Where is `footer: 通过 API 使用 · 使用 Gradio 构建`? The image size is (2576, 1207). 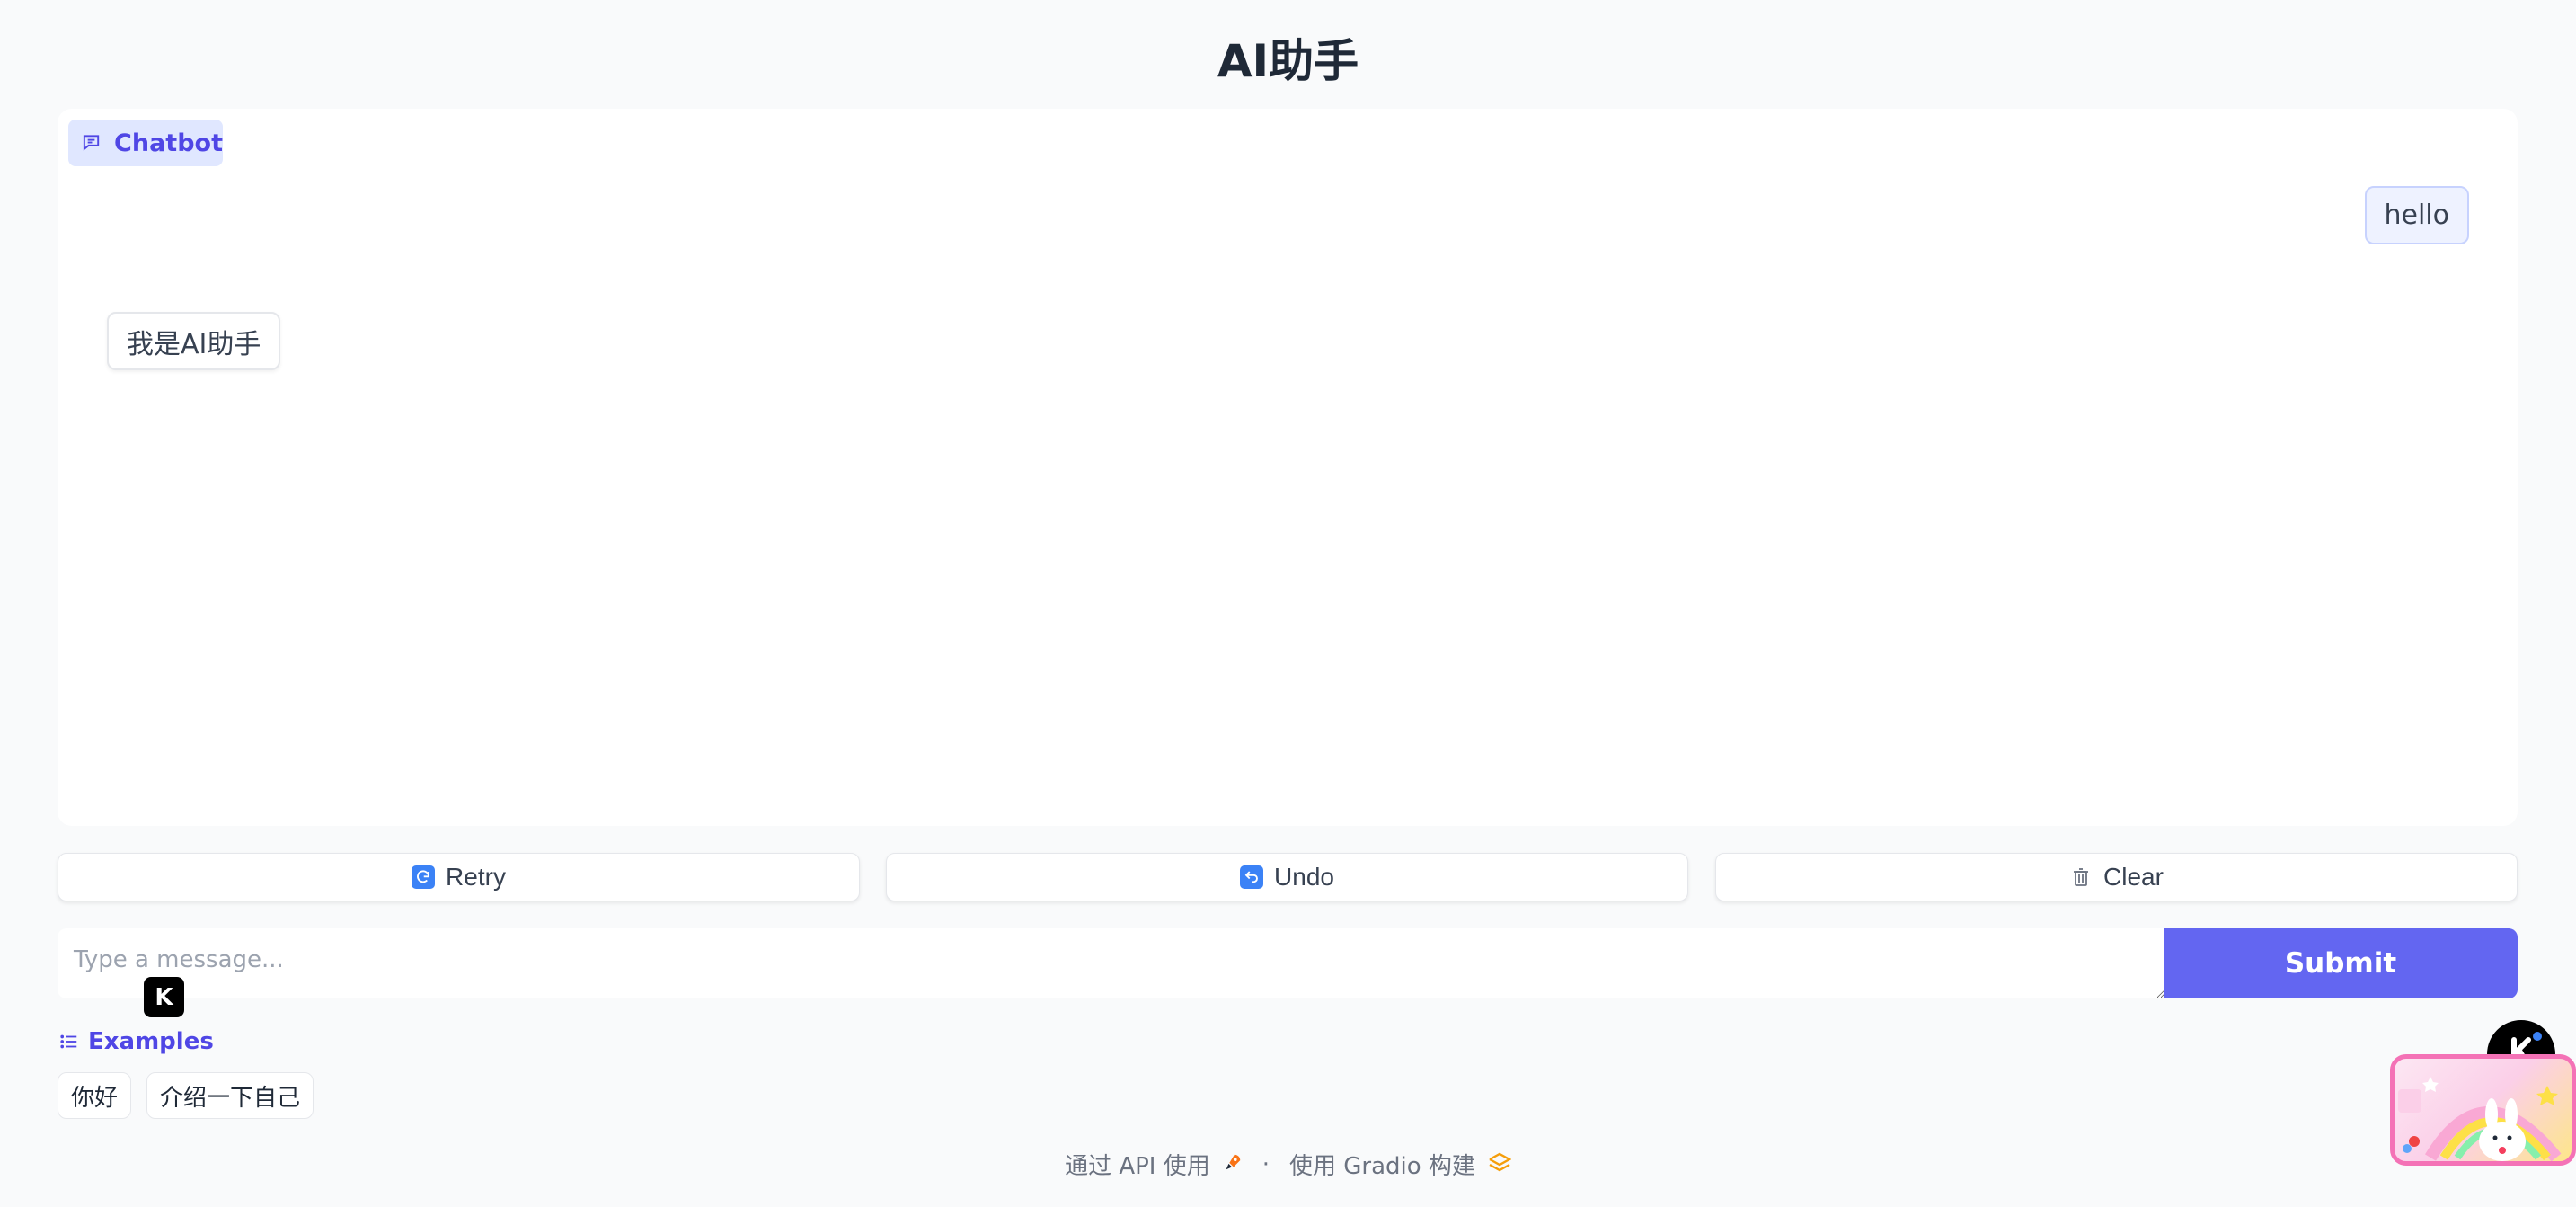 footer: 通过 API 使用 · 使用 Gradio 构建 is located at coordinates (1288, 1164).